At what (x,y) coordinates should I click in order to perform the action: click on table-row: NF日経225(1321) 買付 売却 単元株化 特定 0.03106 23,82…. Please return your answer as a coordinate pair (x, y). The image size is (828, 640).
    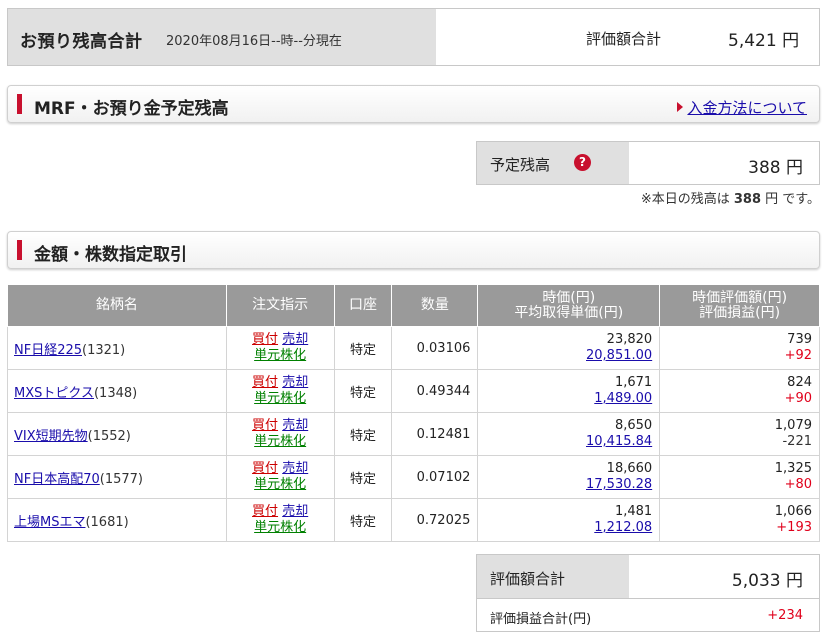
    Looking at the image, I should click on (413, 348).